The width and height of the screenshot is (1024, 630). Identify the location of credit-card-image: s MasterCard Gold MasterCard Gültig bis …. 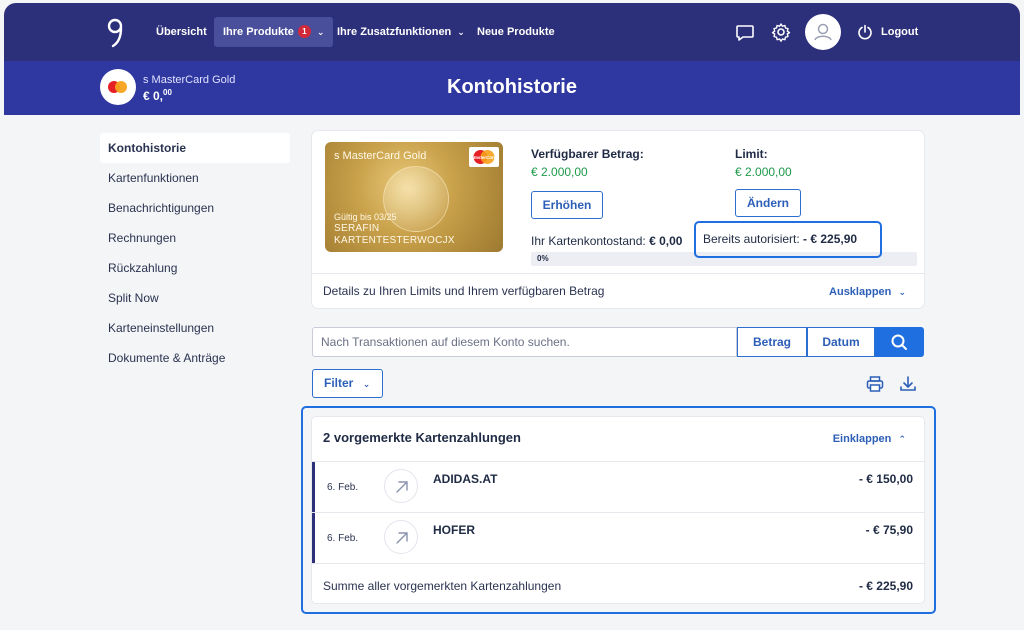
(414, 197).